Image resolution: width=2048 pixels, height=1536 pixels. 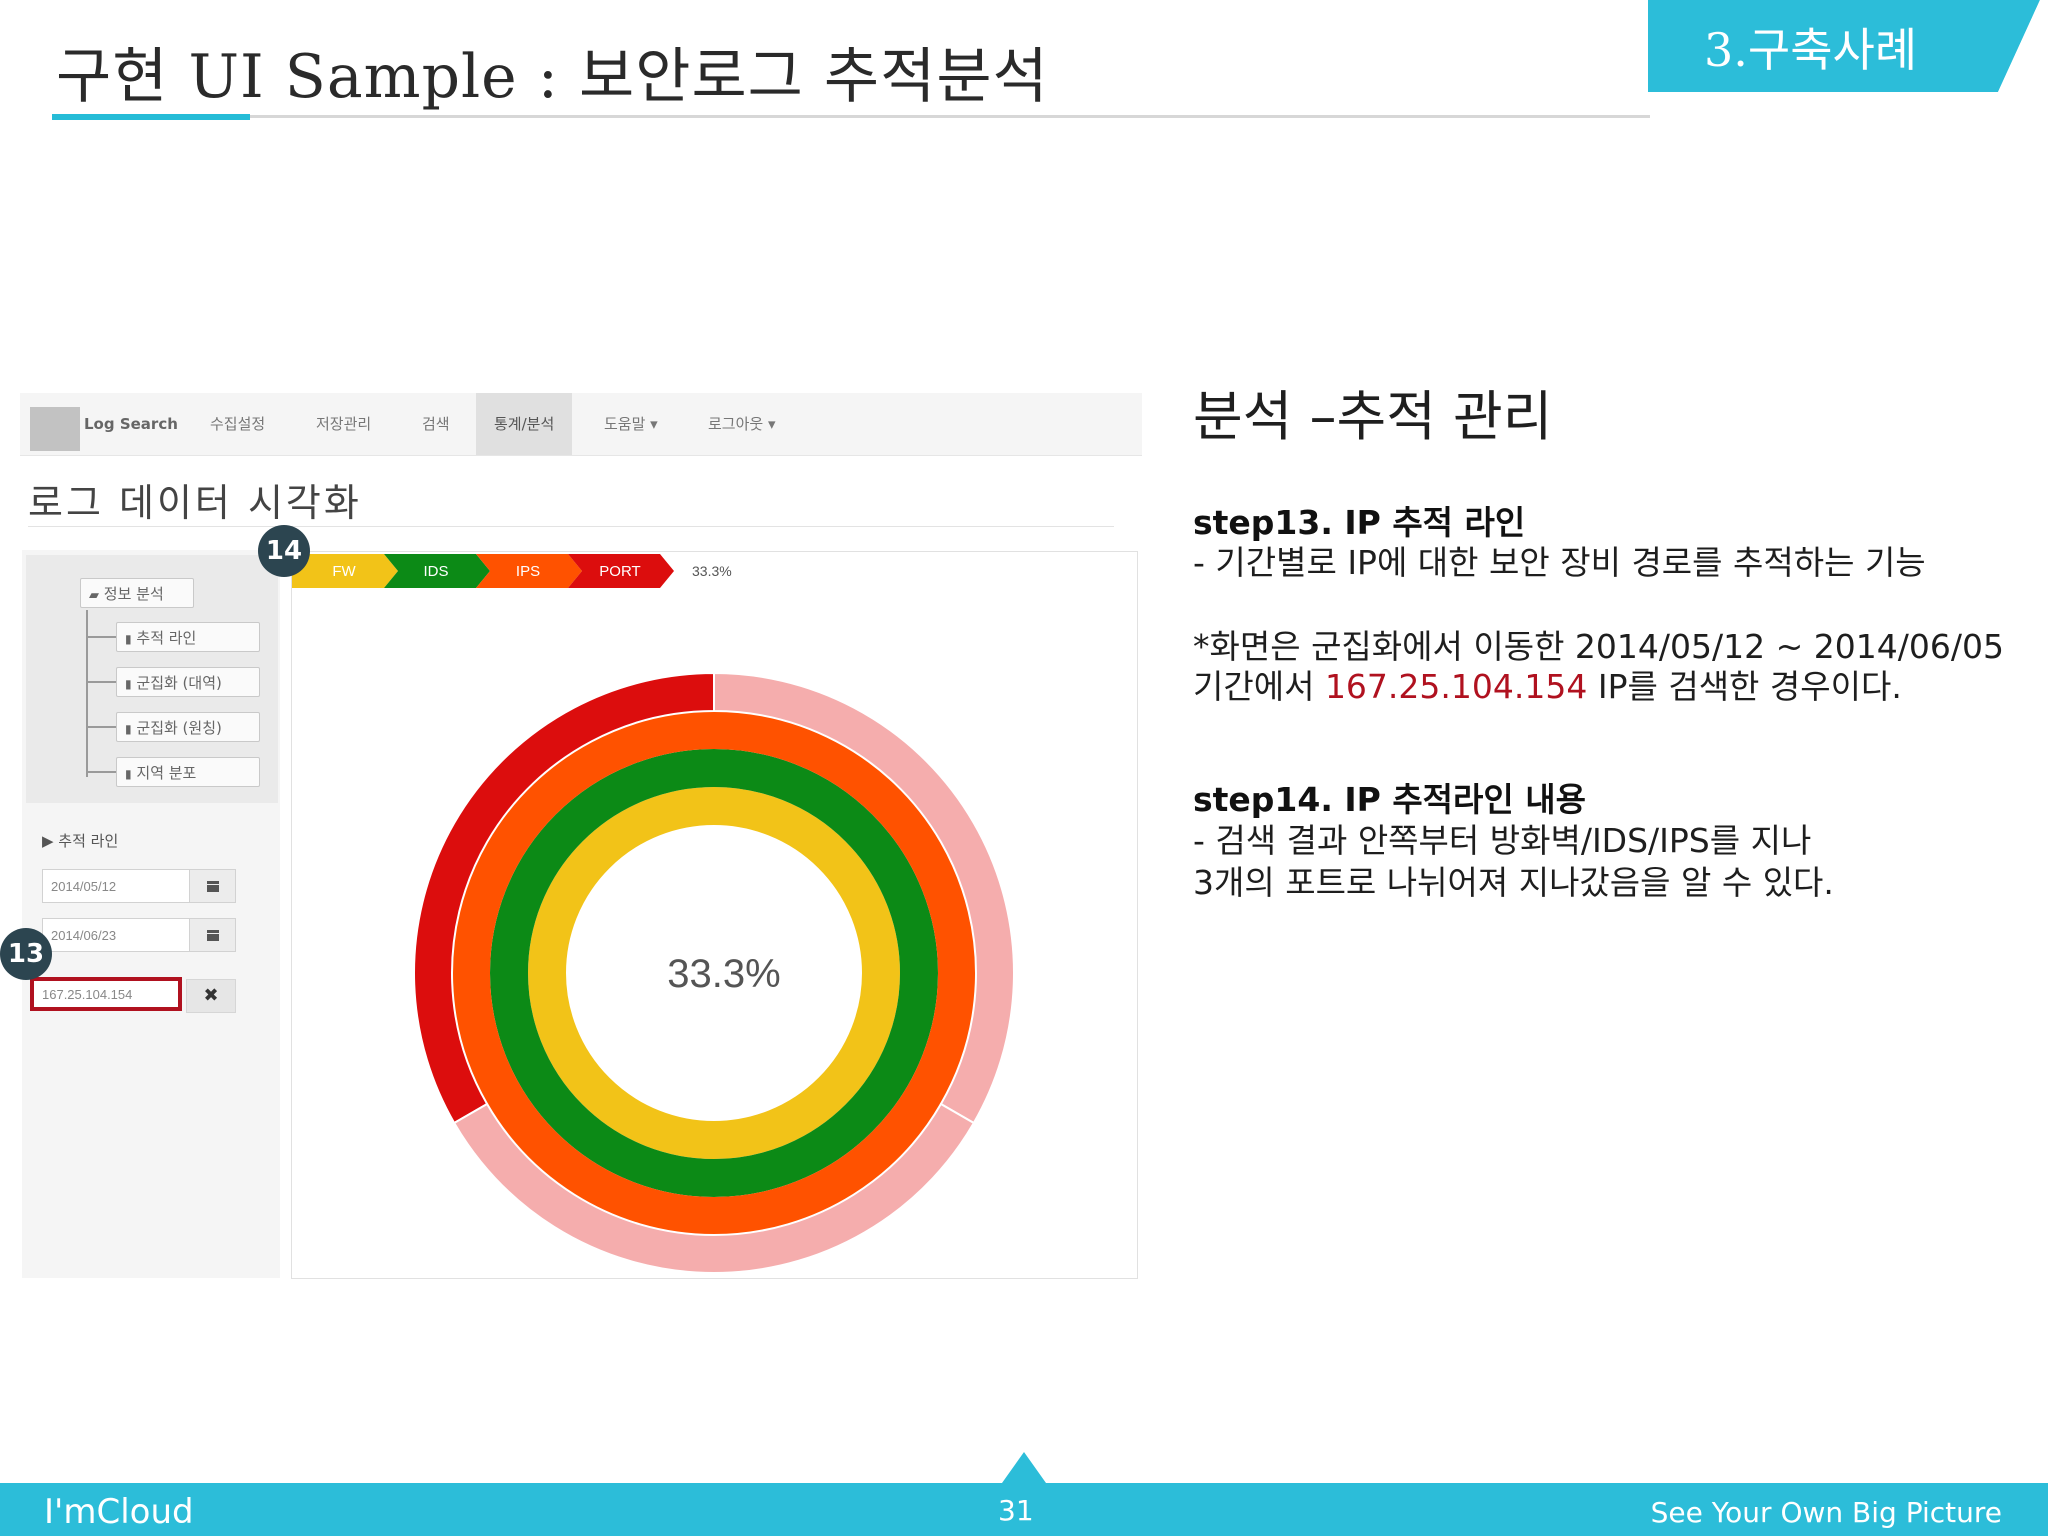 I want to click on nav-brand: Log Search, so click(x=131, y=424).